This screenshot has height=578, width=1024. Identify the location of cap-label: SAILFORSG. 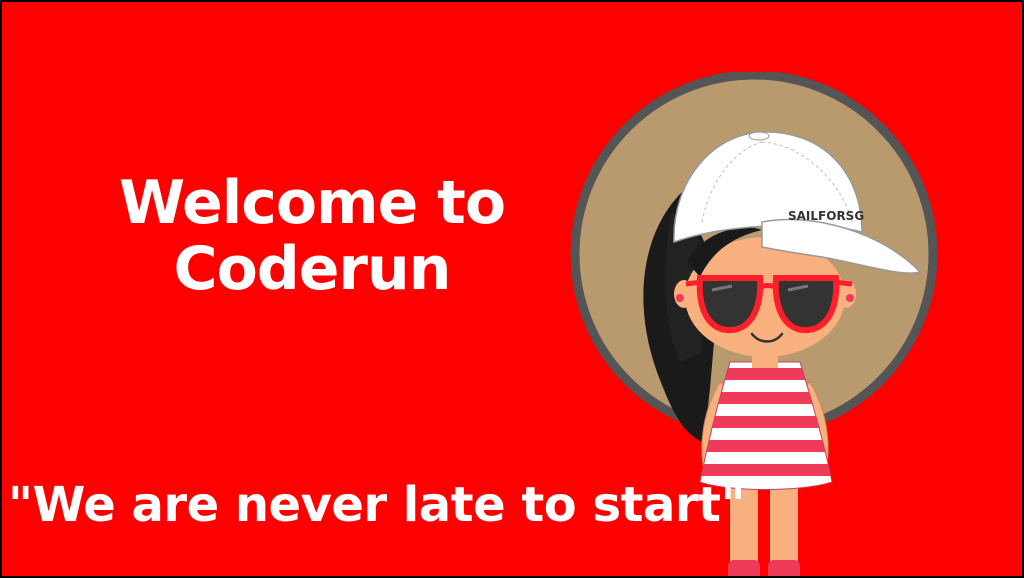
(826, 216).